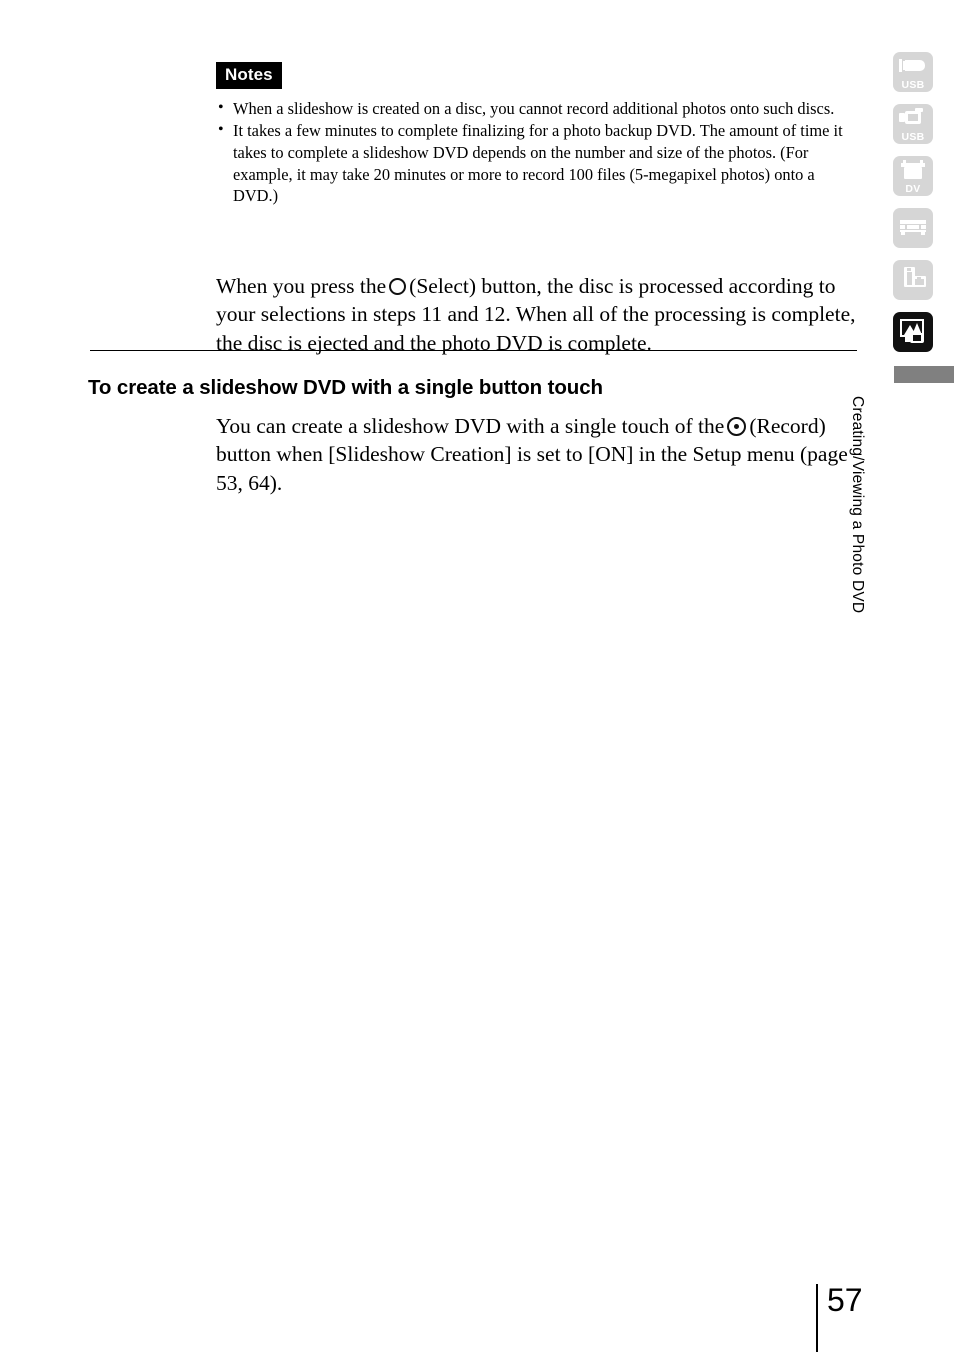  What do you see at coordinates (923, 227) in the screenshot?
I see `video-deck-icon-right` at bounding box center [923, 227].